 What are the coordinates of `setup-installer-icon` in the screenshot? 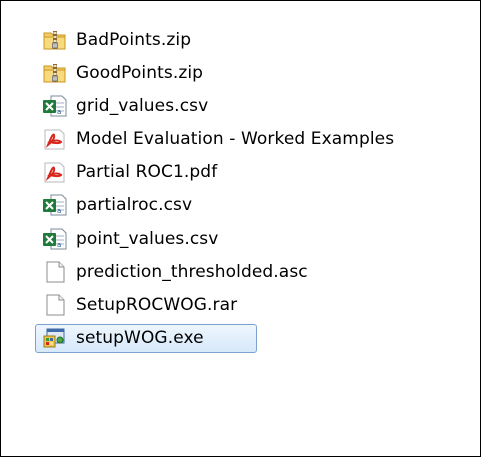 It's located at (55, 338).